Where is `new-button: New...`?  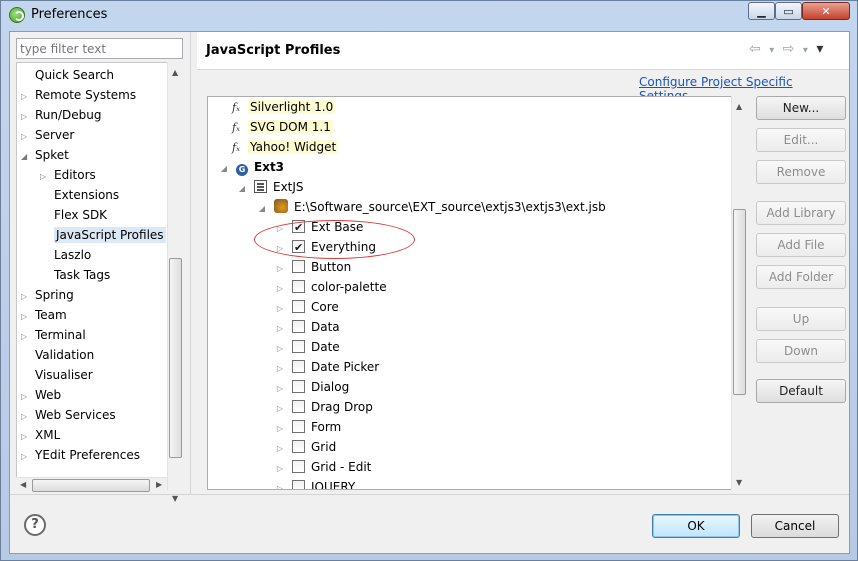 new-button: New... is located at coordinates (801, 108).